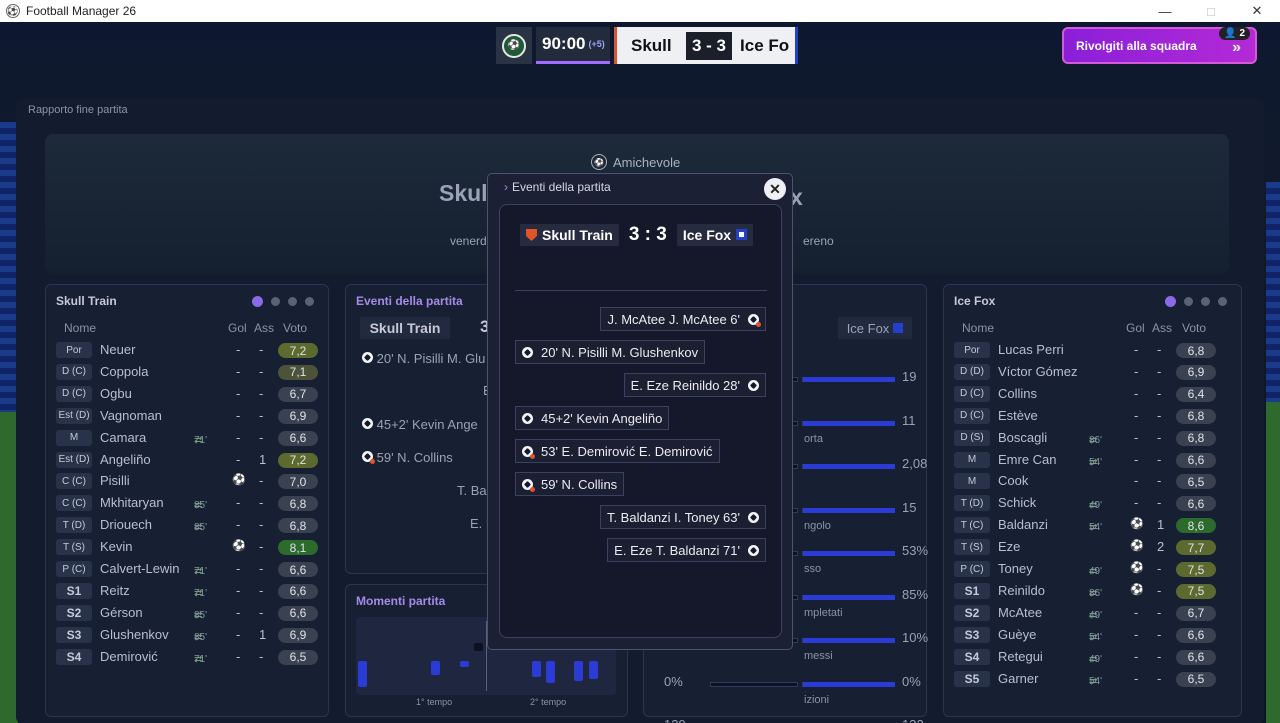 The image size is (1280, 723). Describe the element at coordinates (121, 612) in the screenshot. I see `player-name: Gérson` at that location.